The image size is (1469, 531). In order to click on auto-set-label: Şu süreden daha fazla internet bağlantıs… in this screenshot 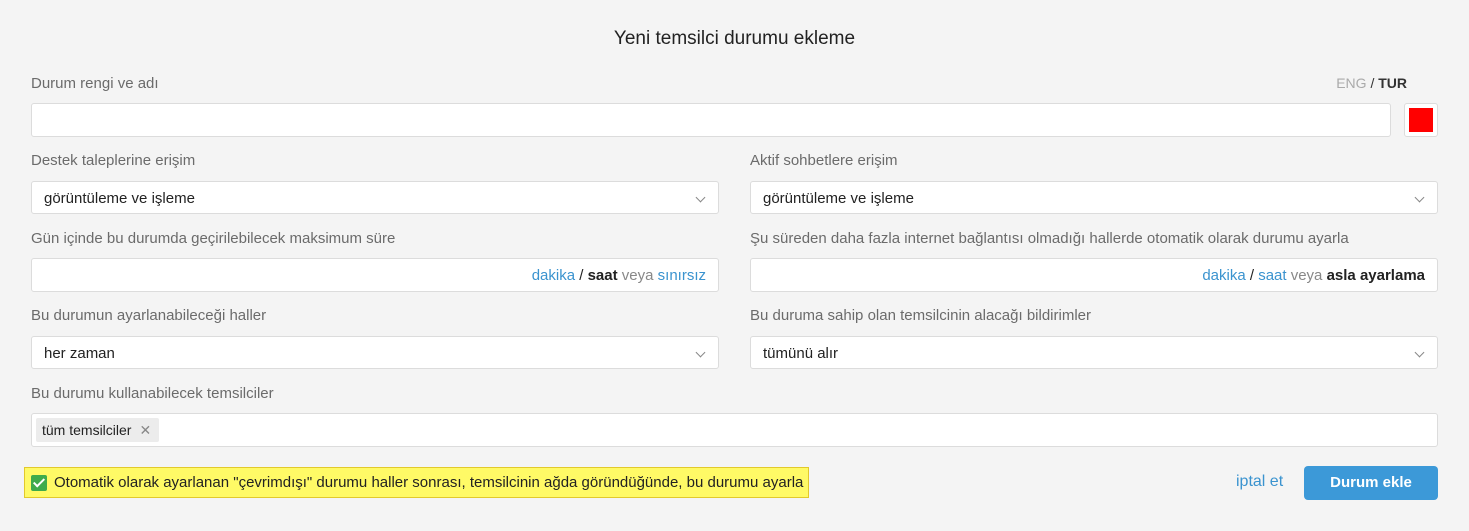, I will do `click(1049, 238)`.